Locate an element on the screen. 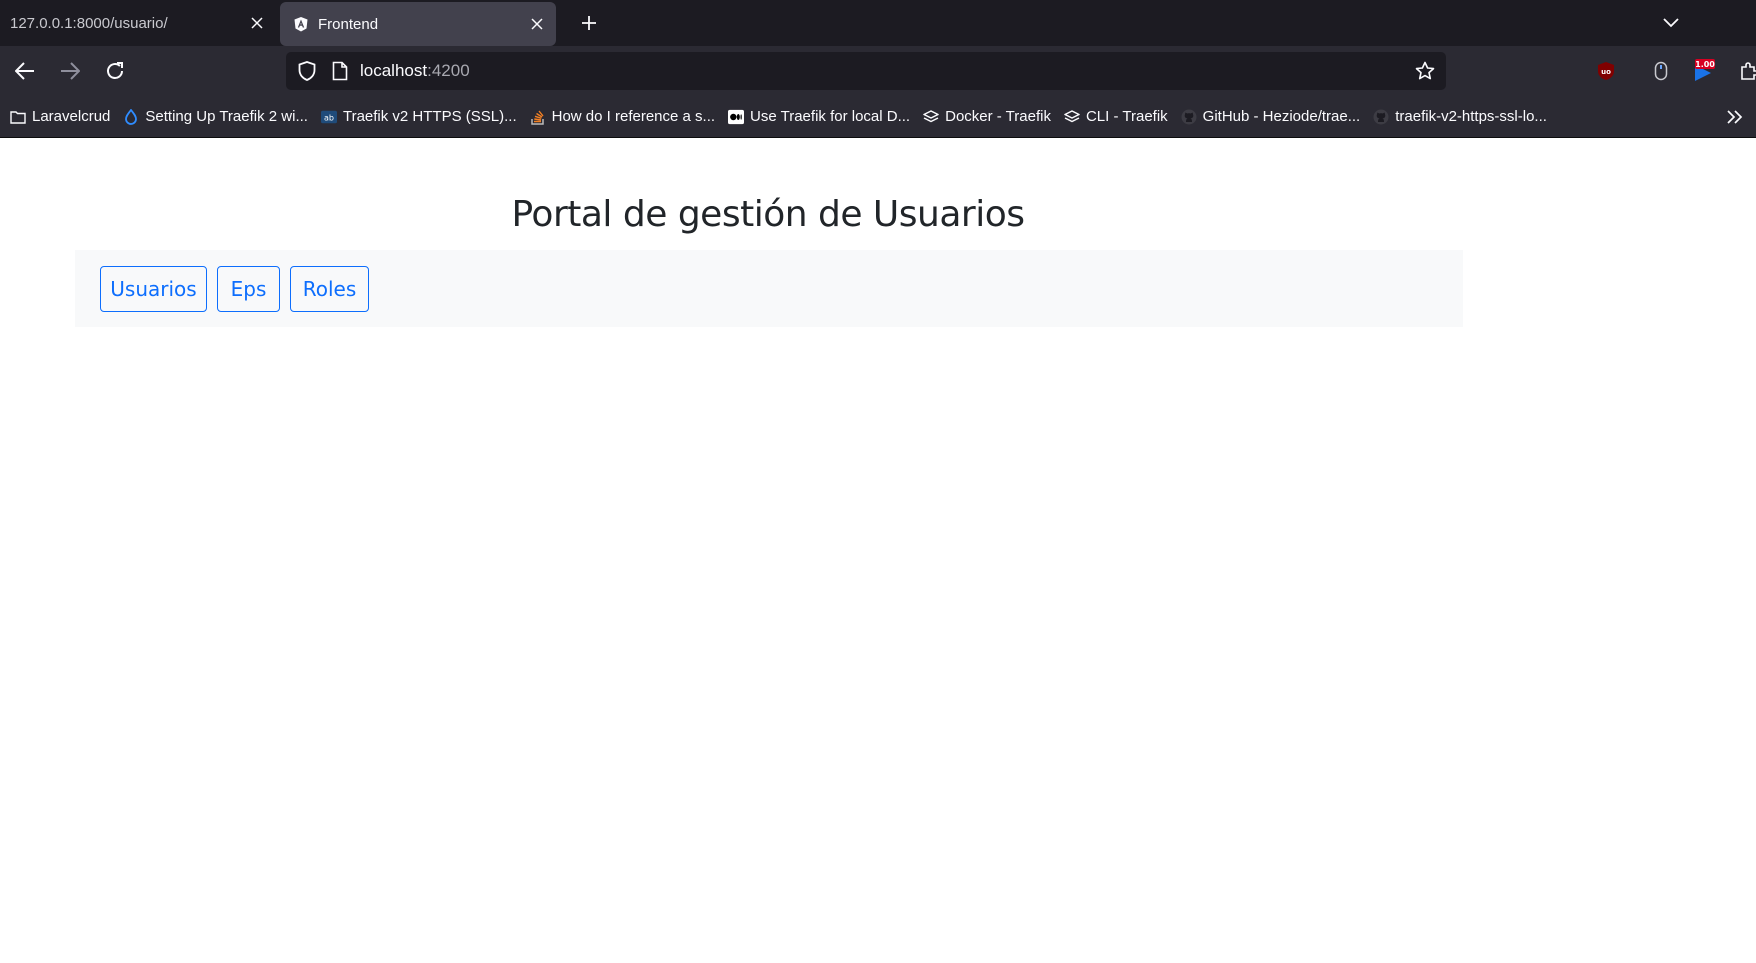  bookmark-laravelcrud: Laravelcrud is located at coordinates (60, 116).